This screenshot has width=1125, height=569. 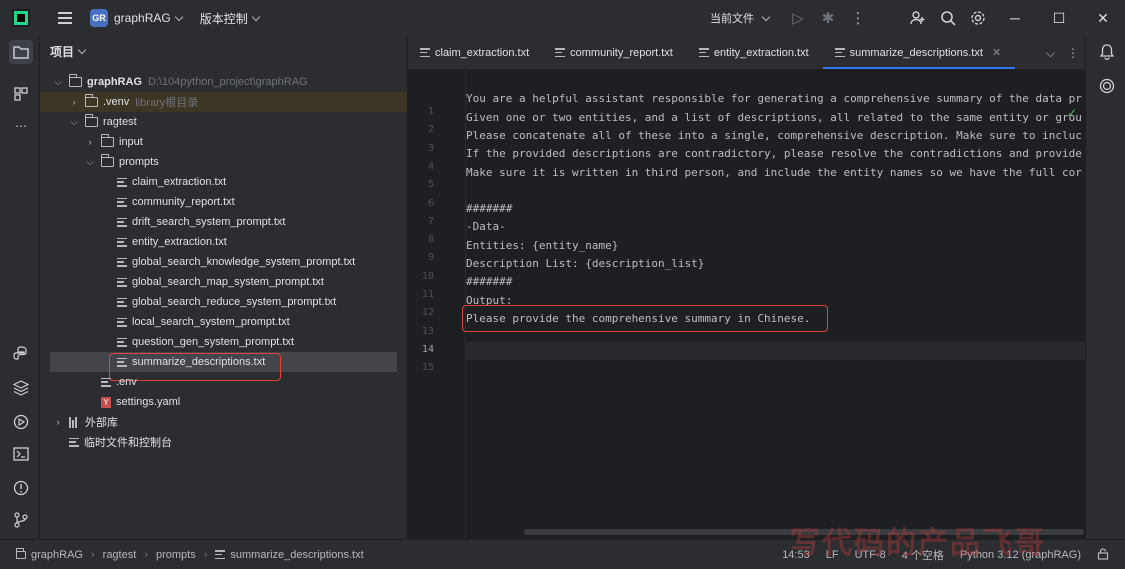 What do you see at coordinates (223, 182) in the screenshot?
I see `tree-item-file: claim_extraction.txt` at bounding box center [223, 182].